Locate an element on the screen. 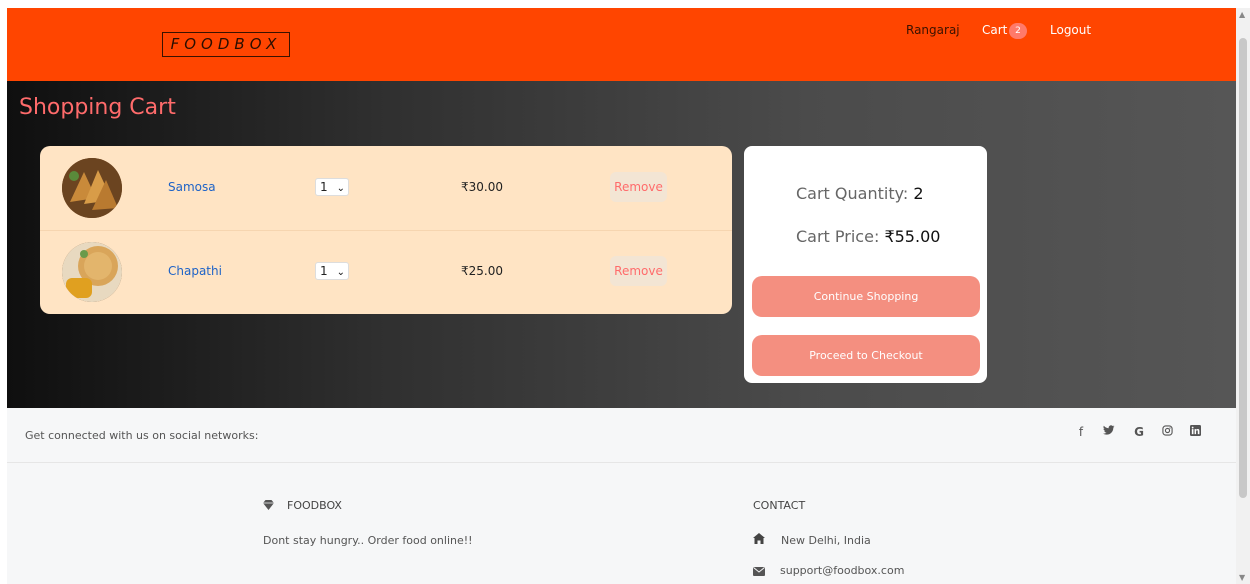 This screenshot has height=584, width=1250. continue-shopping-button: Continue Shopping is located at coordinates (866, 296).